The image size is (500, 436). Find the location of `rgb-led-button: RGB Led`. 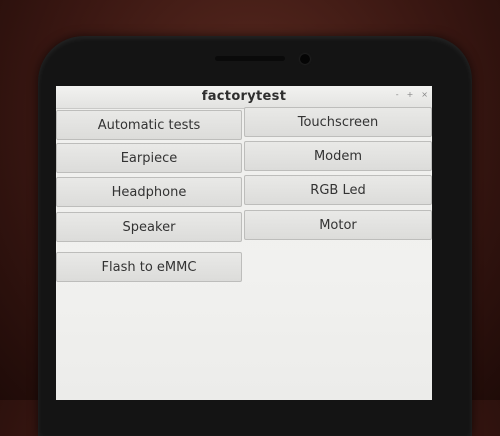

rgb-led-button: RGB Led is located at coordinates (338, 190).